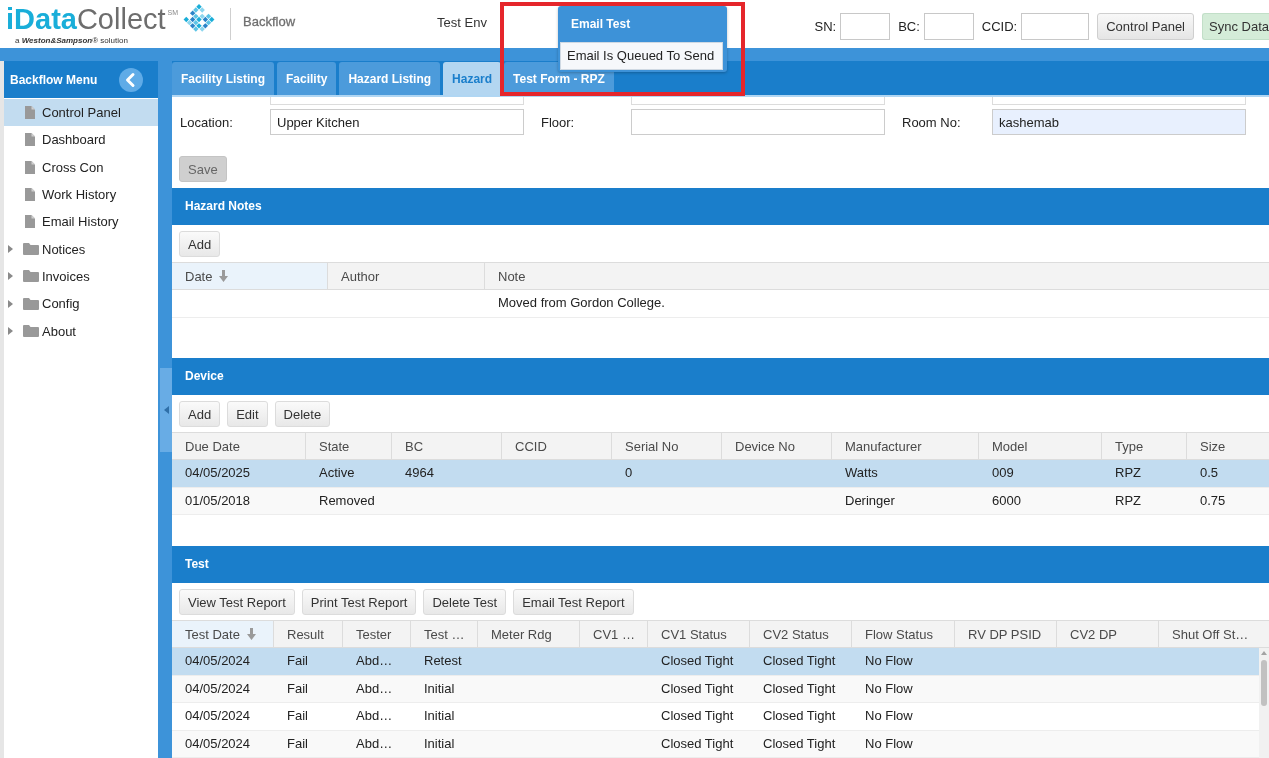  Describe the element at coordinates (1145, 26) in the screenshot. I see `header-button: Control Panel` at that location.